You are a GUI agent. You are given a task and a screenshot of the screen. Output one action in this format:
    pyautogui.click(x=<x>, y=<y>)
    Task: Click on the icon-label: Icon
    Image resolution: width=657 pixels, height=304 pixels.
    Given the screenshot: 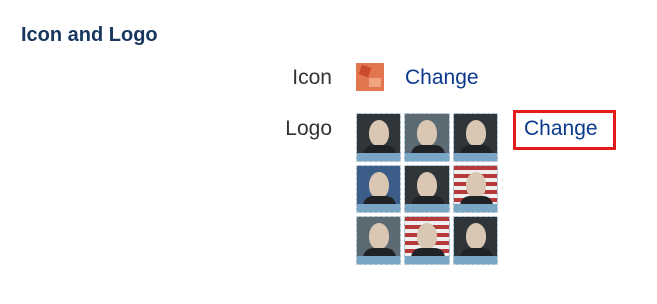 What is the action you would take?
    pyautogui.click(x=312, y=77)
    